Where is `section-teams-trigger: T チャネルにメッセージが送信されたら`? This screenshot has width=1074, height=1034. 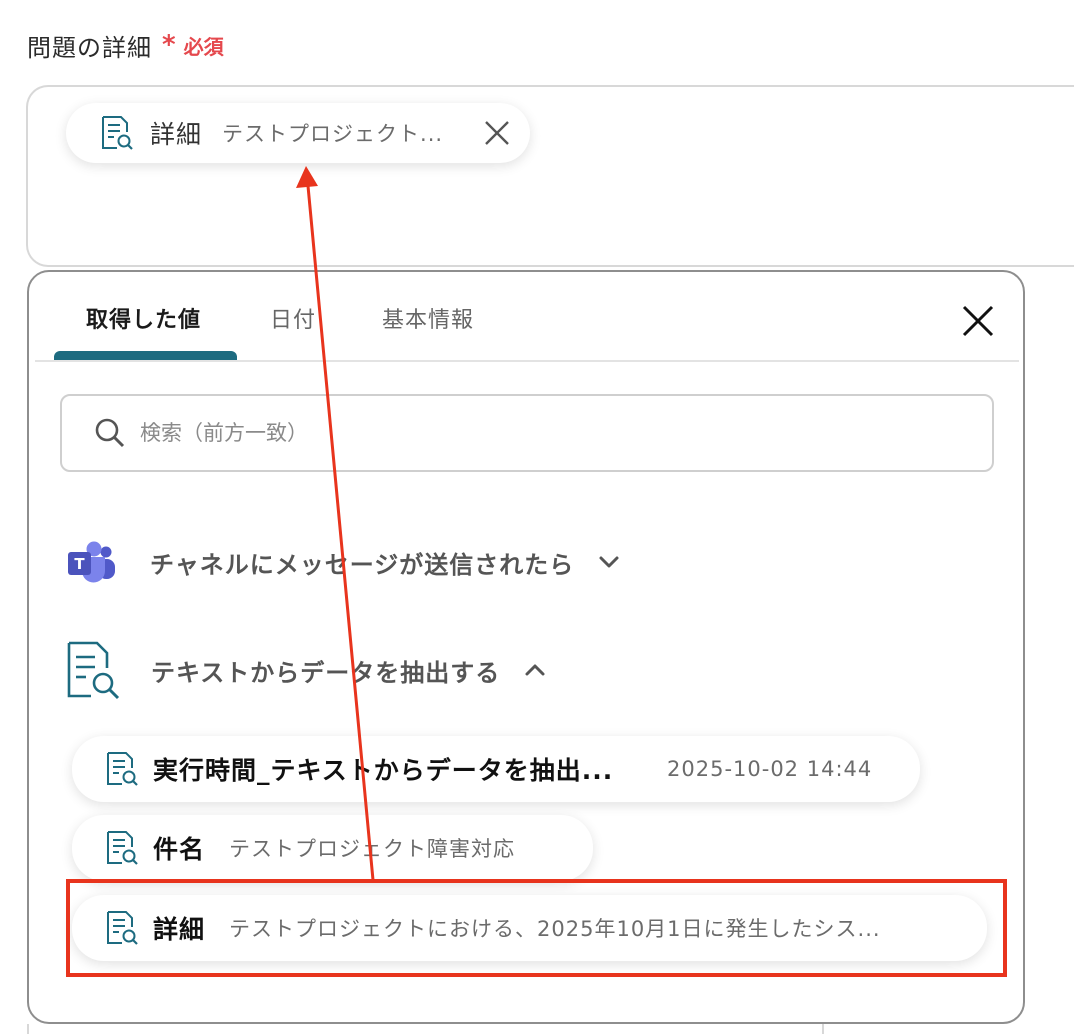
section-teams-trigger: T チャネルにメッセージが送信されたら is located at coordinates (343, 562).